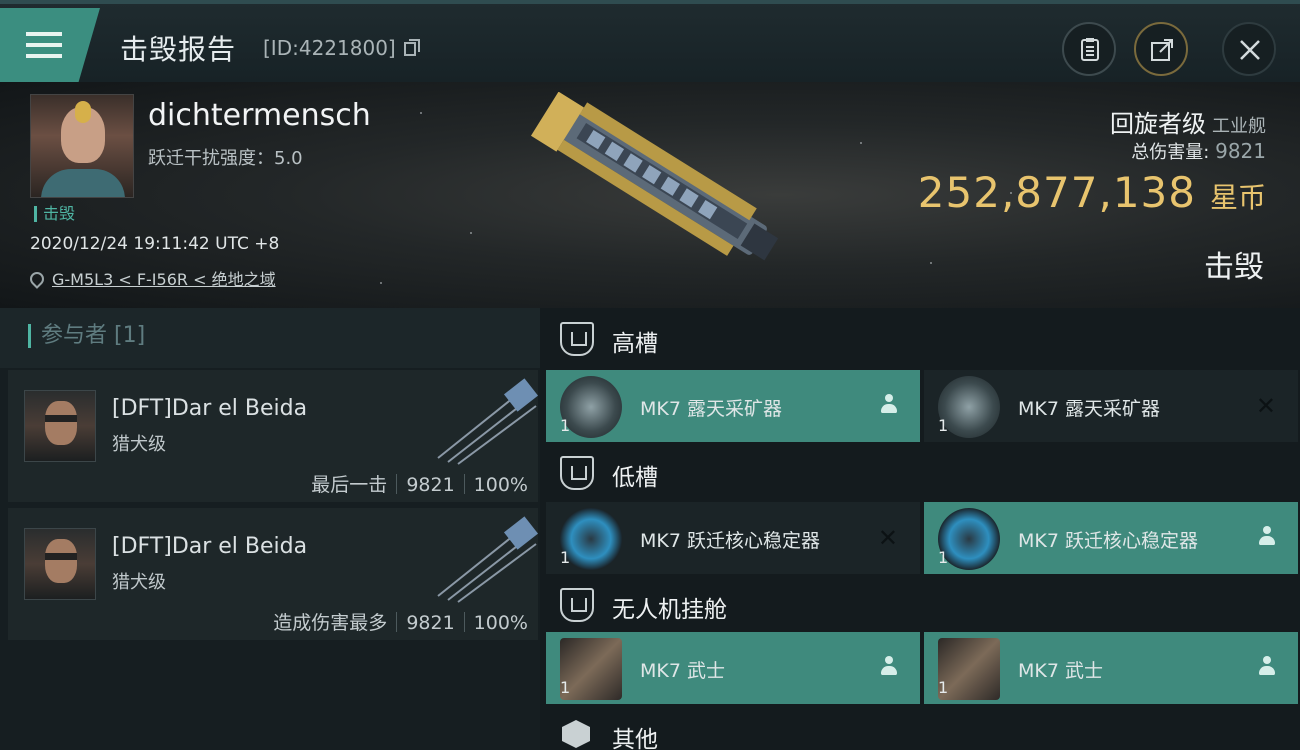 Image resolution: width=1300 pixels, height=750 pixels. Describe the element at coordinates (86, 336) in the screenshot. I see `participants-label: 参与者 [1]` at that location.